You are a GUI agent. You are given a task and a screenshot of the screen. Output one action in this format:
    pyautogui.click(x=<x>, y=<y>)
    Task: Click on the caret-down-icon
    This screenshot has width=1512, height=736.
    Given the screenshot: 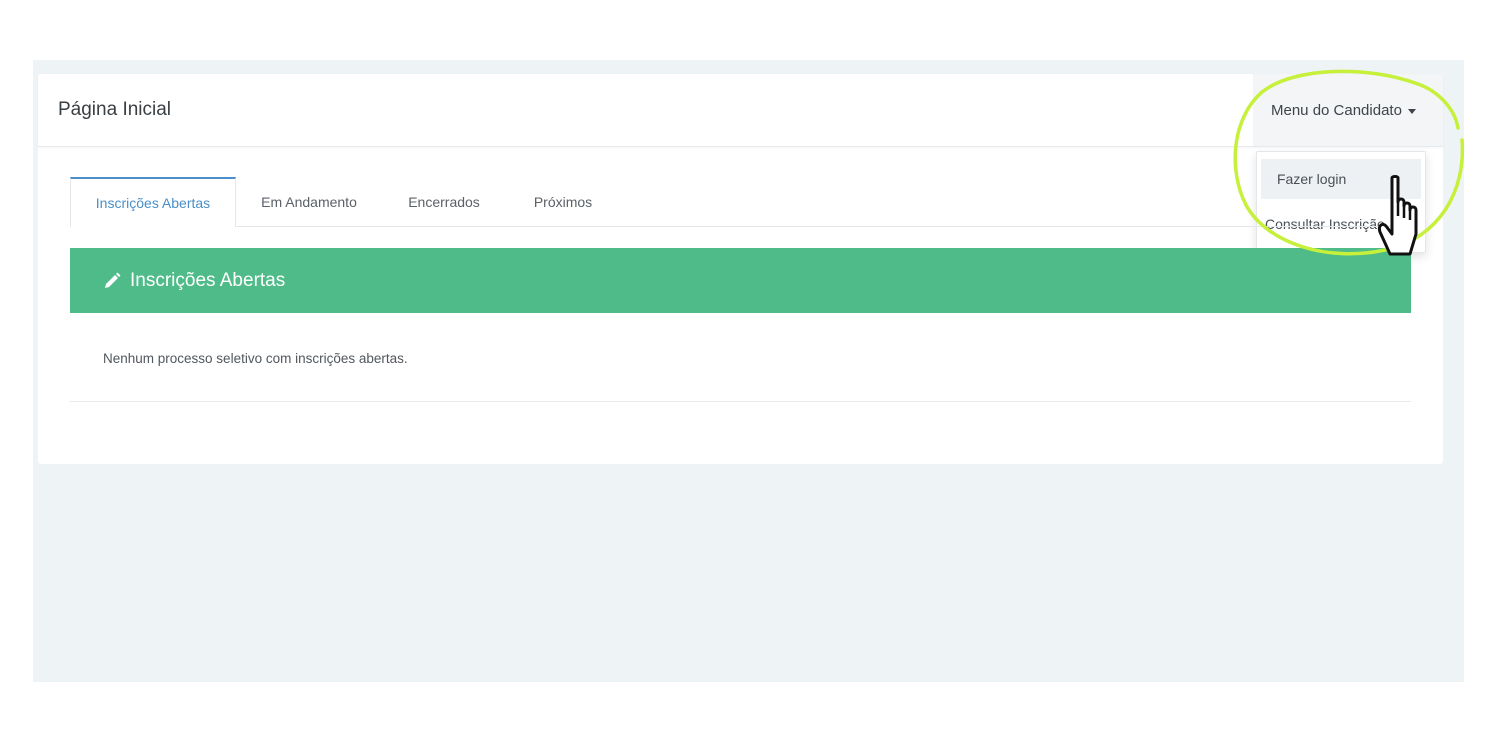 What is the action you would take?
    pyautogui.click(x=1411, y=111)
    